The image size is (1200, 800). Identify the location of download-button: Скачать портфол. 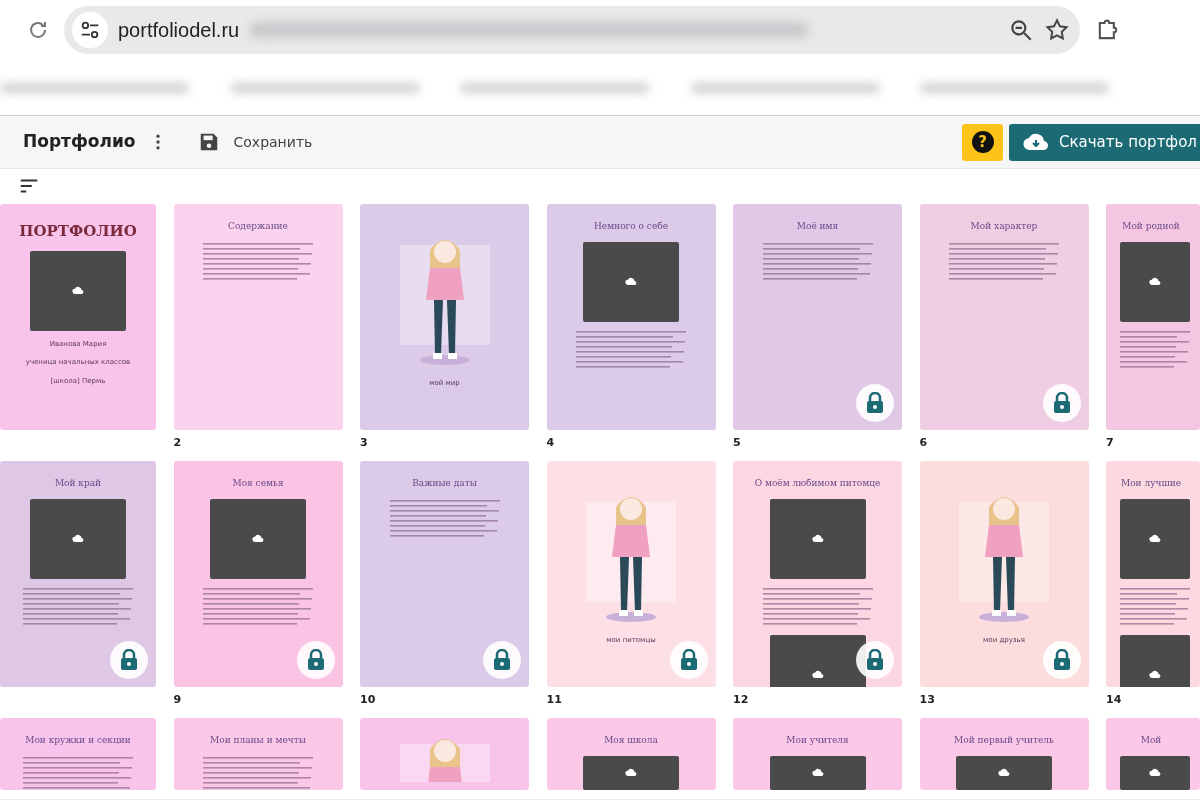
(1104, 142).